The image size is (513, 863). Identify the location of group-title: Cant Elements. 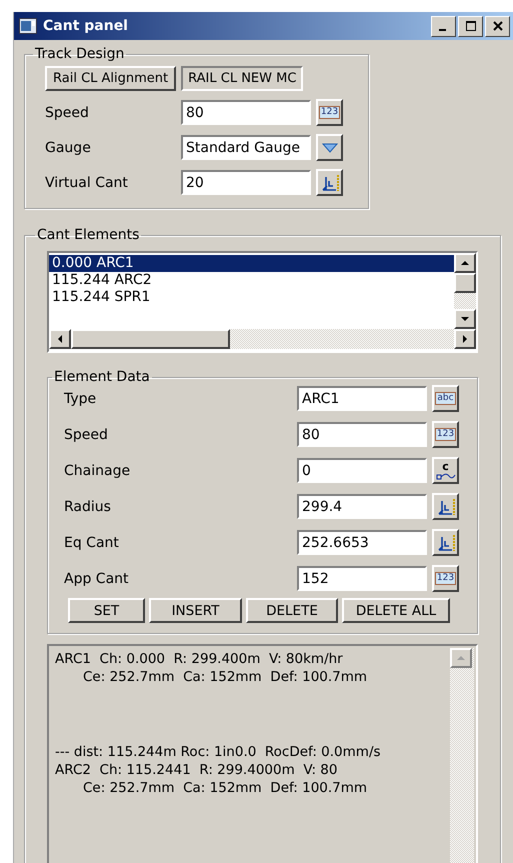
(88, 235).